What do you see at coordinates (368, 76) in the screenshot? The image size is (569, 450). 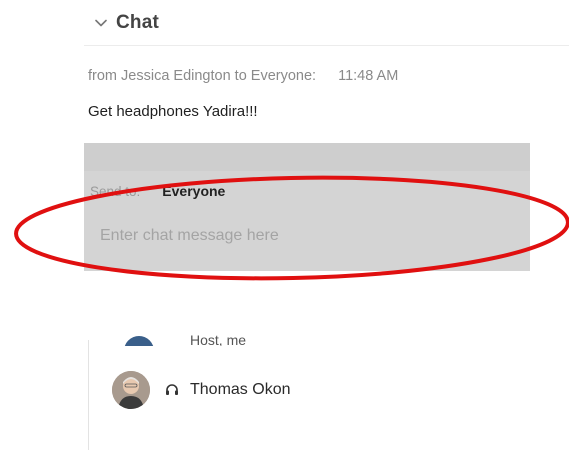 I see `message-timestamp: 11:48 AM` at bounding box center [368, 76].